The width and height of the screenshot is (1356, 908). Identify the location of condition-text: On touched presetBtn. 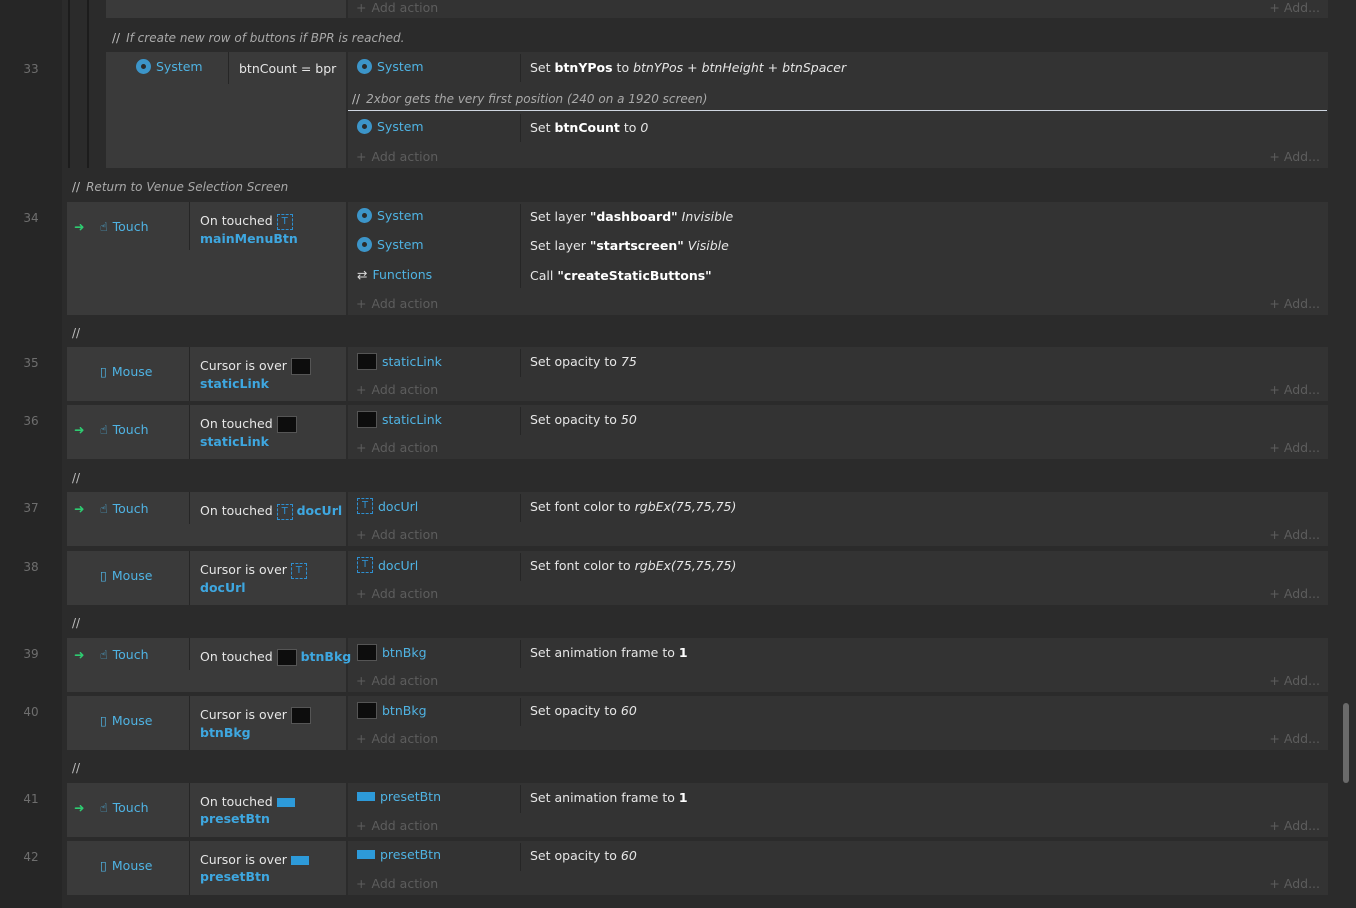
(247, 810).